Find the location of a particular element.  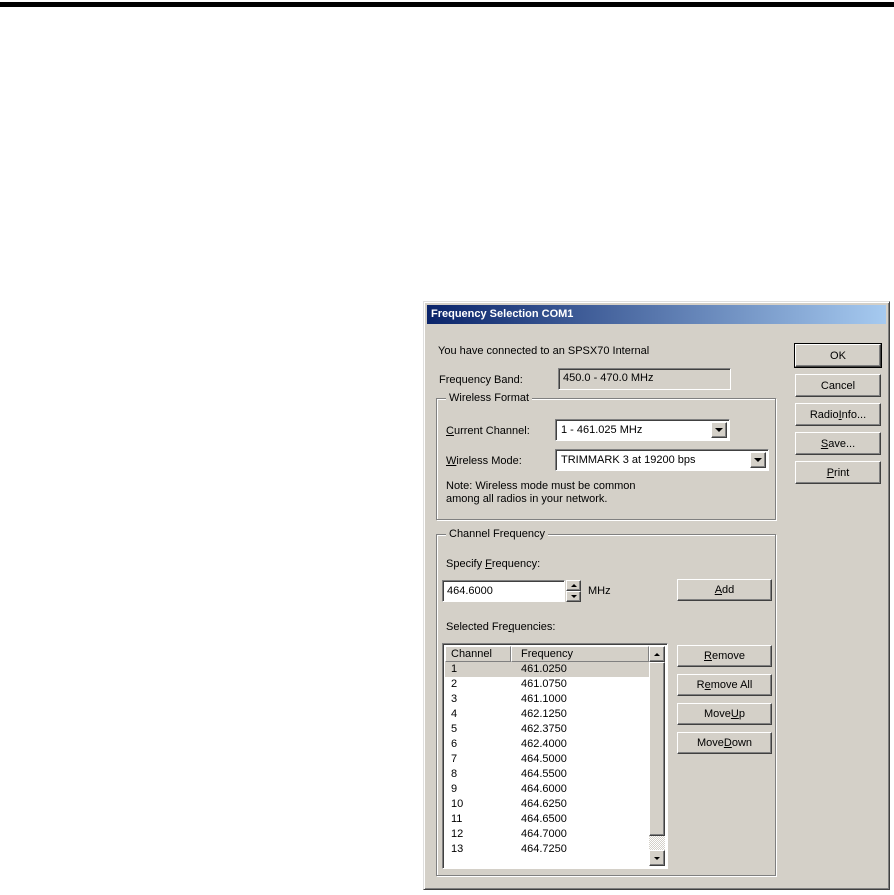

cell-channel: 8 is located at coordinates (454, 774).